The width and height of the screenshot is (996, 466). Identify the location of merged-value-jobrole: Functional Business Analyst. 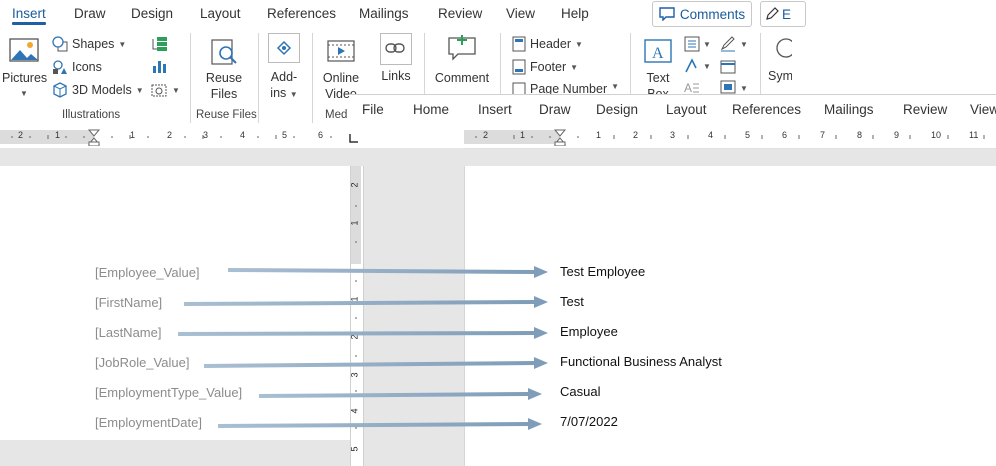
(641, 361).